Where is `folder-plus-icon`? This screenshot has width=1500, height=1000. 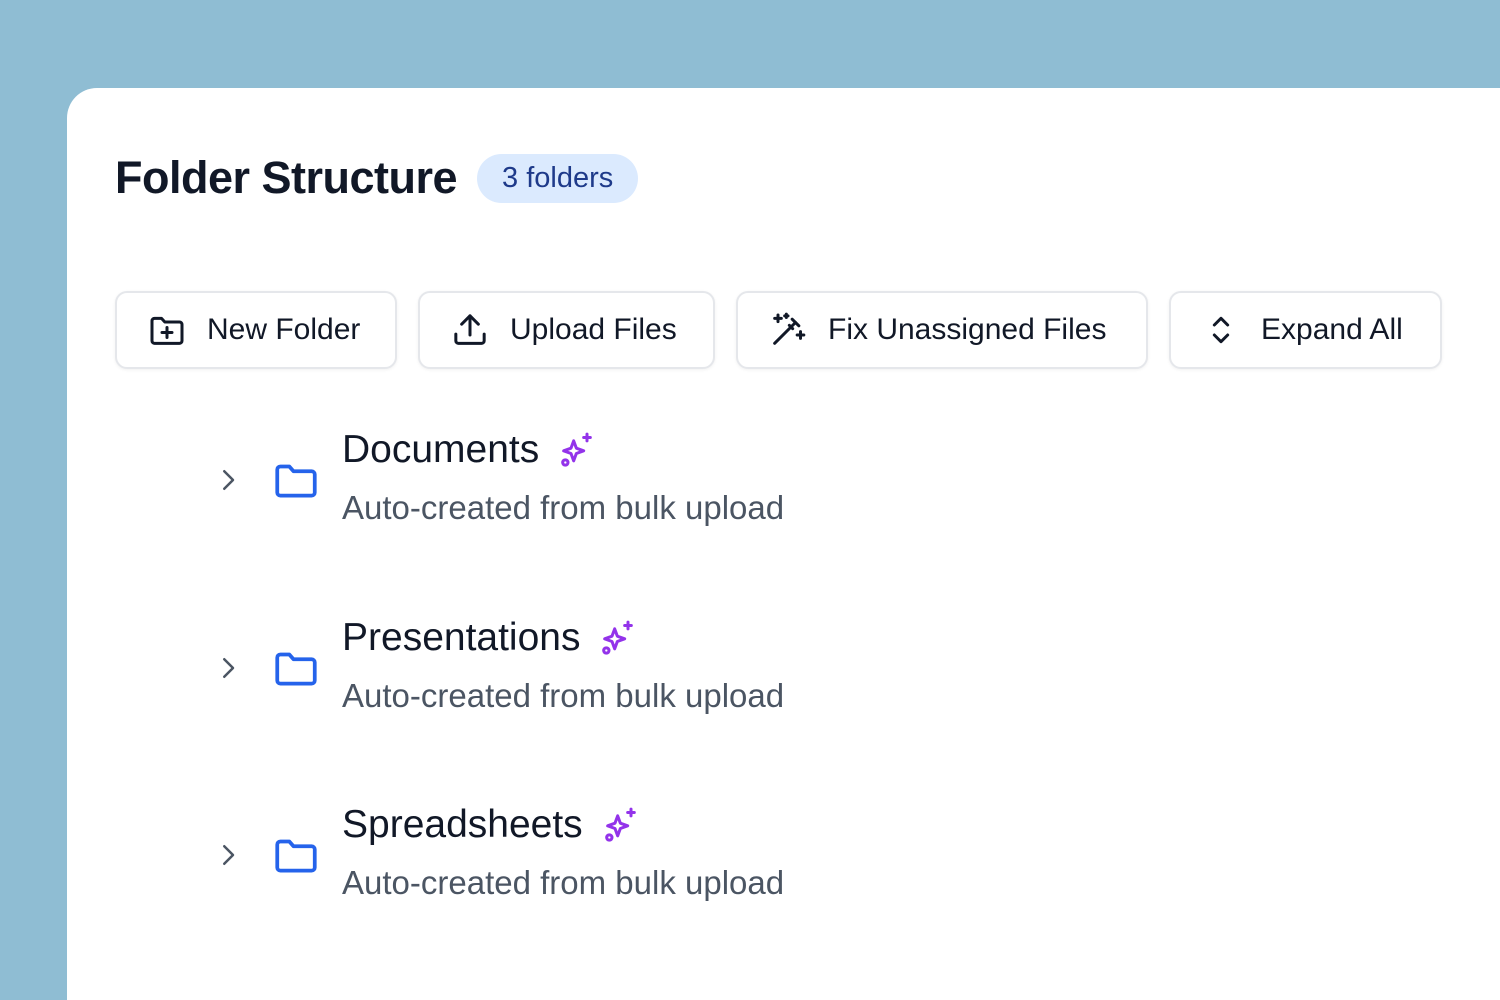
folder-plus-icon is located at coordinates (167, 330).